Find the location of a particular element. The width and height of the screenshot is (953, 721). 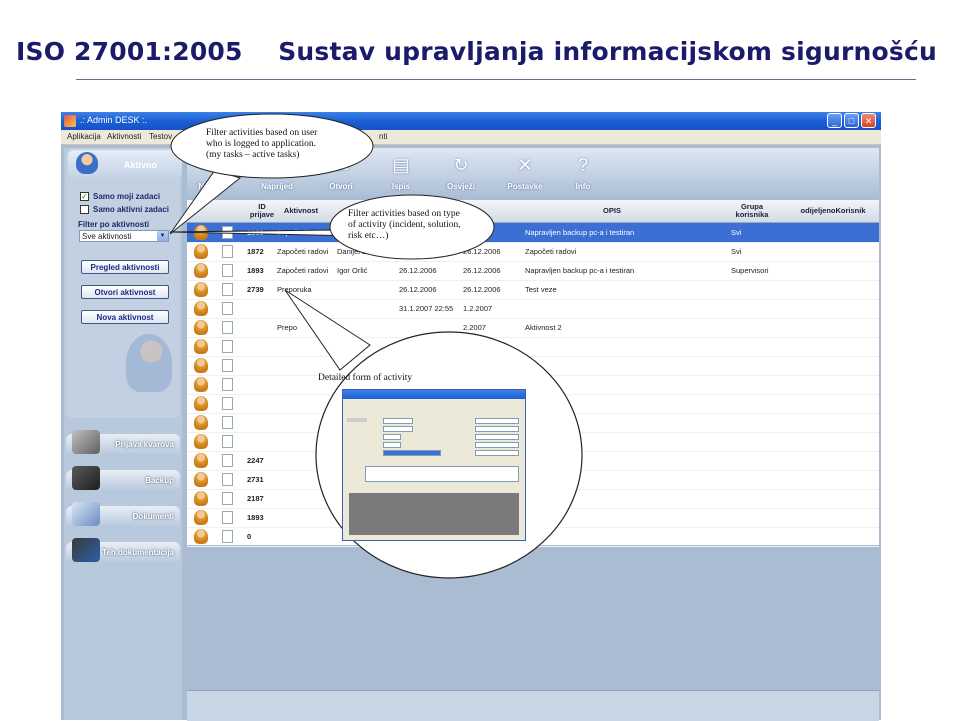

callout-type-filter-line3: risk etc…) is located at coordinates (368, 236).